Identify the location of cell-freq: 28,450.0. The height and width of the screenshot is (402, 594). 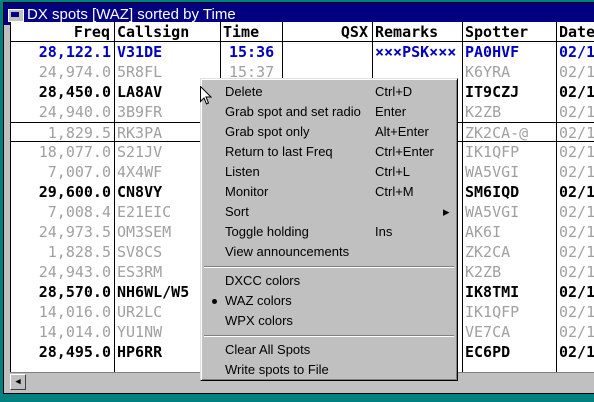
(74, 92).